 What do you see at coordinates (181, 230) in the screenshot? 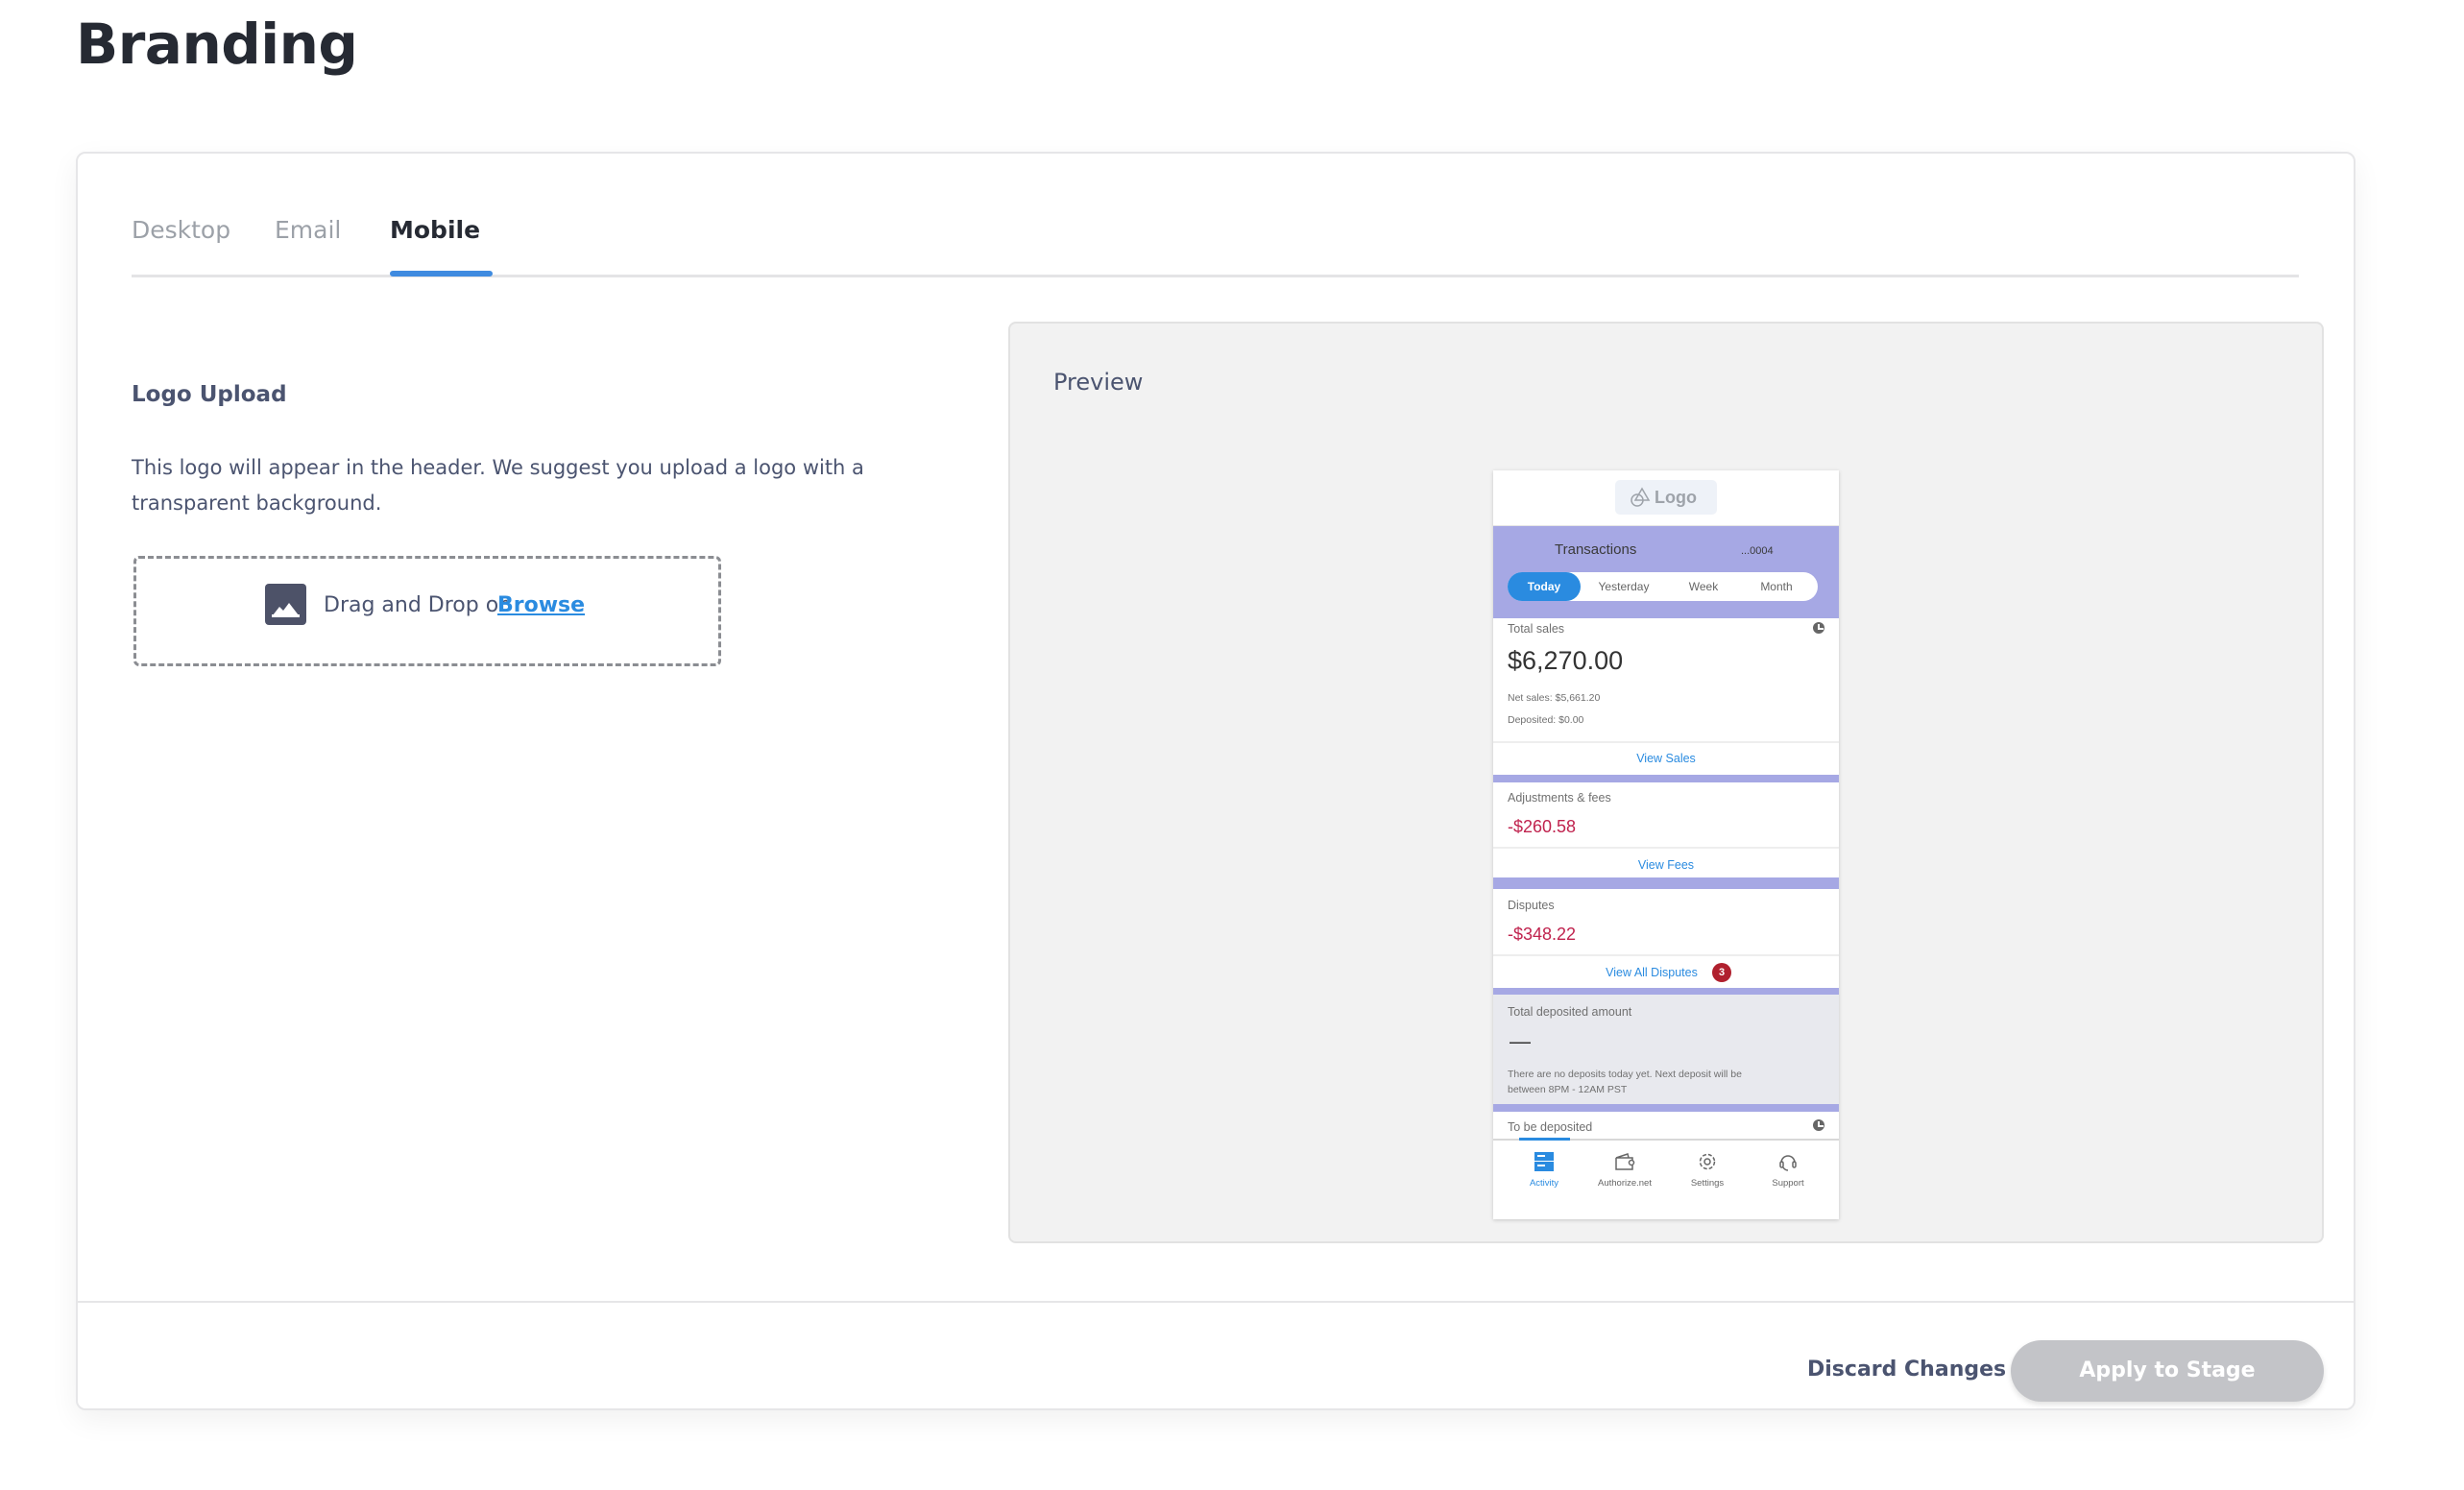
I see `tab-desktop: Desktop` at bounding box center [181, 230].